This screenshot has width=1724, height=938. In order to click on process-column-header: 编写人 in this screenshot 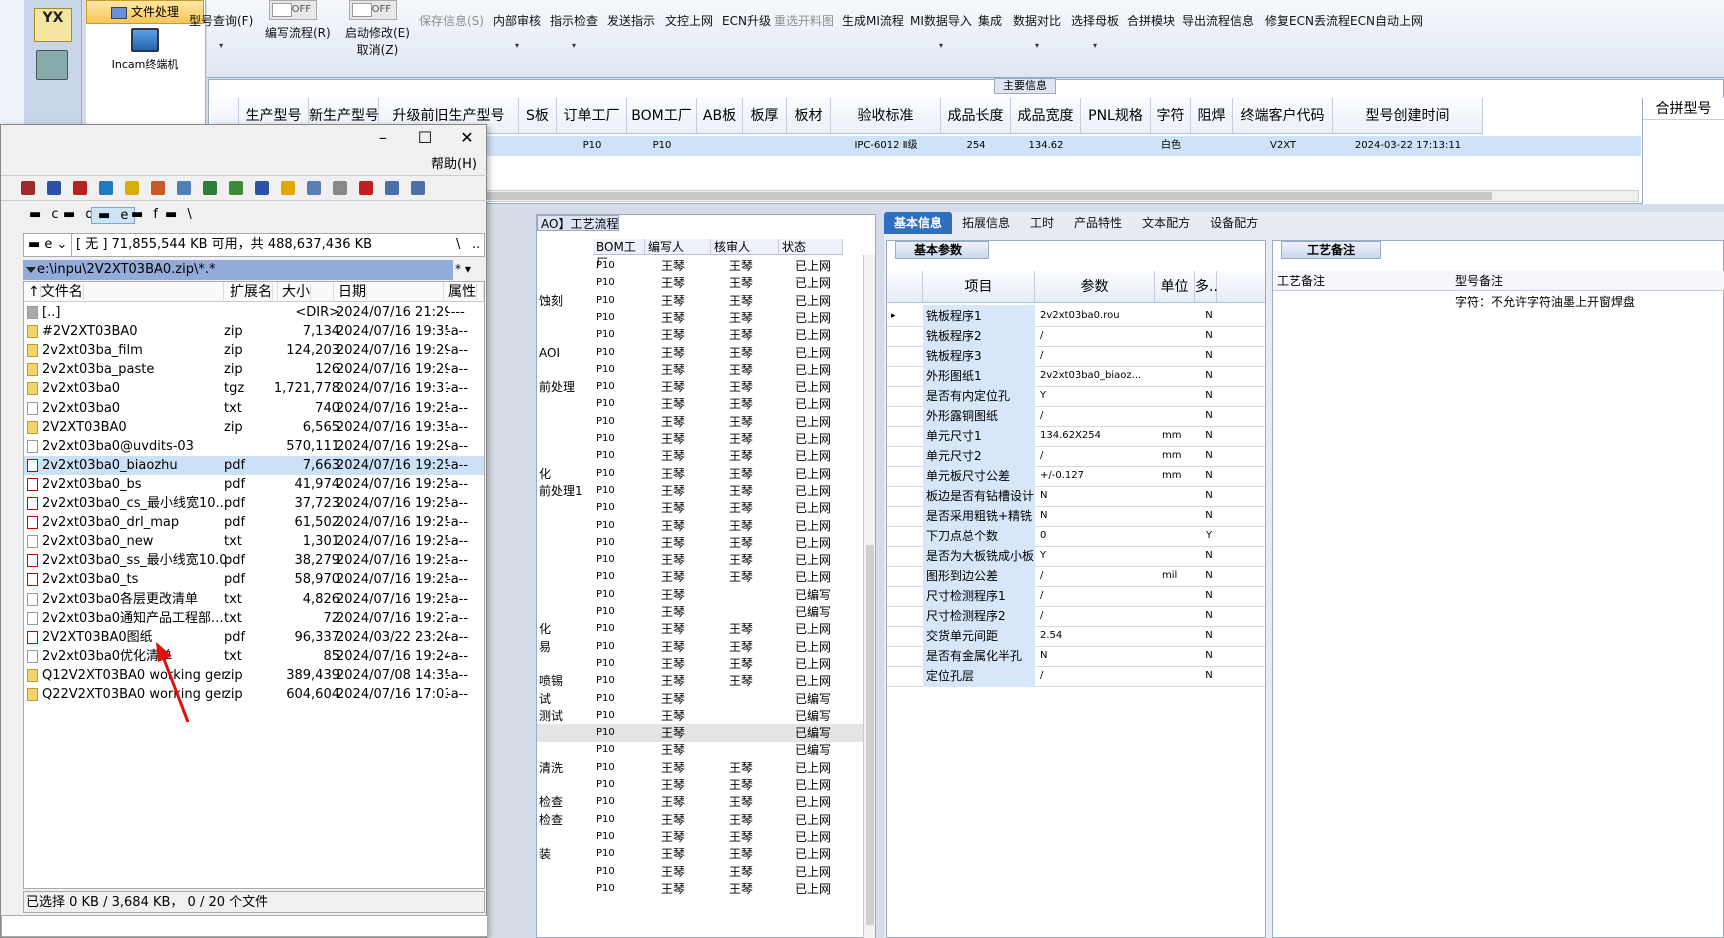, I will do `click(678, 246)`.